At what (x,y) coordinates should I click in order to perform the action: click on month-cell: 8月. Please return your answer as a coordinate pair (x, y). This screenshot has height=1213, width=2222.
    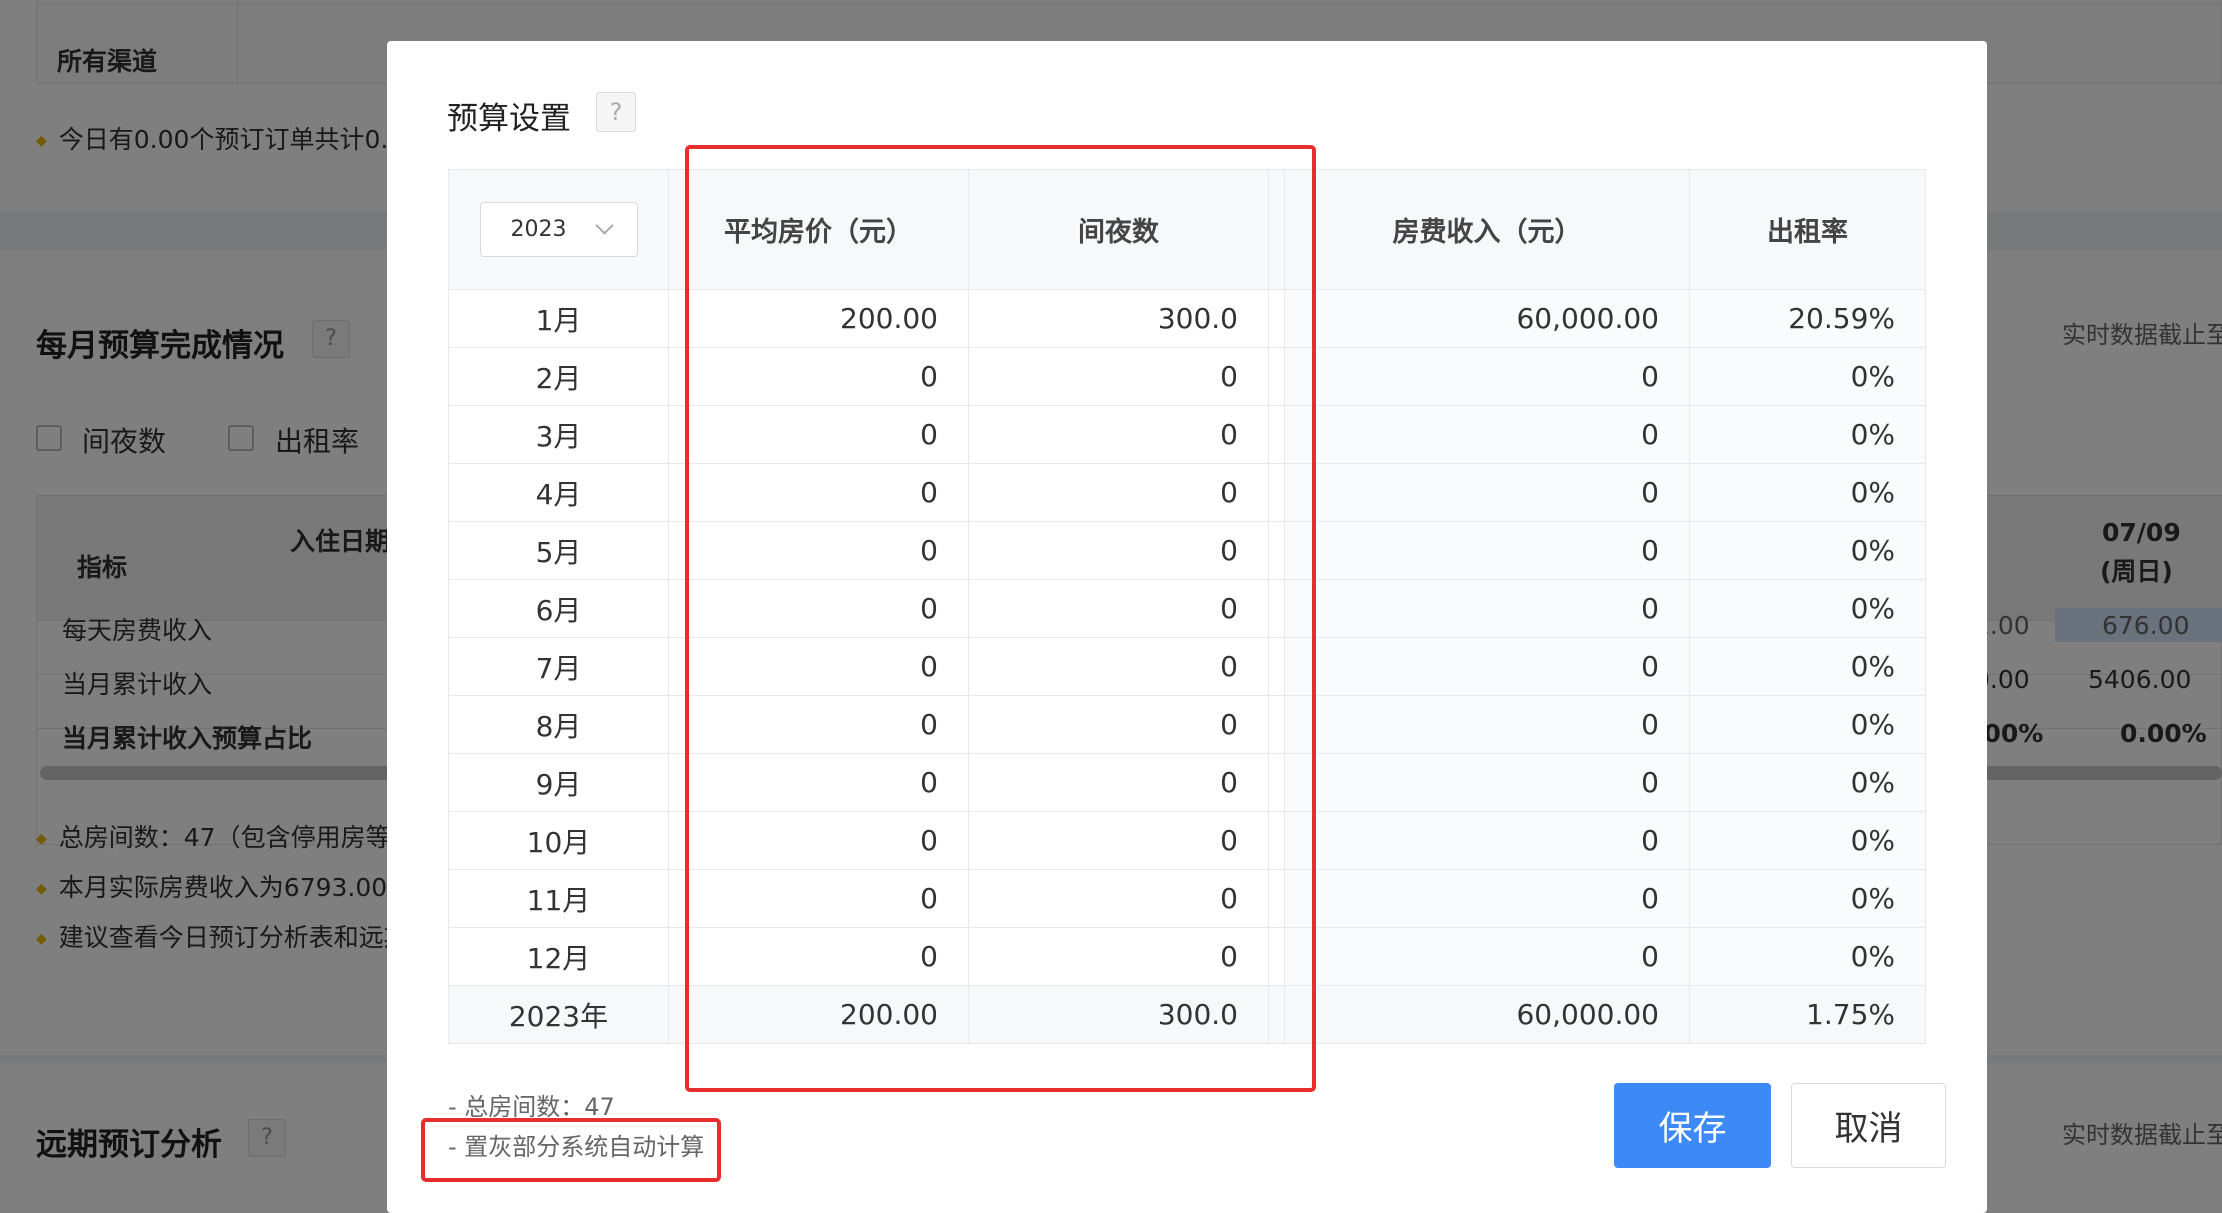
    Looking at the image, I should click on (558, 724).